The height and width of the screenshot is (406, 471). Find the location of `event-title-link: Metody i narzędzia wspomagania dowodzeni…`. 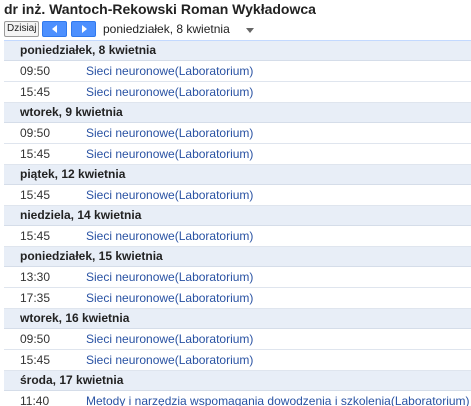

event-title-link: Metody i narzędzia wspomagania dowodzeni… is located at coordinates (278, 398).